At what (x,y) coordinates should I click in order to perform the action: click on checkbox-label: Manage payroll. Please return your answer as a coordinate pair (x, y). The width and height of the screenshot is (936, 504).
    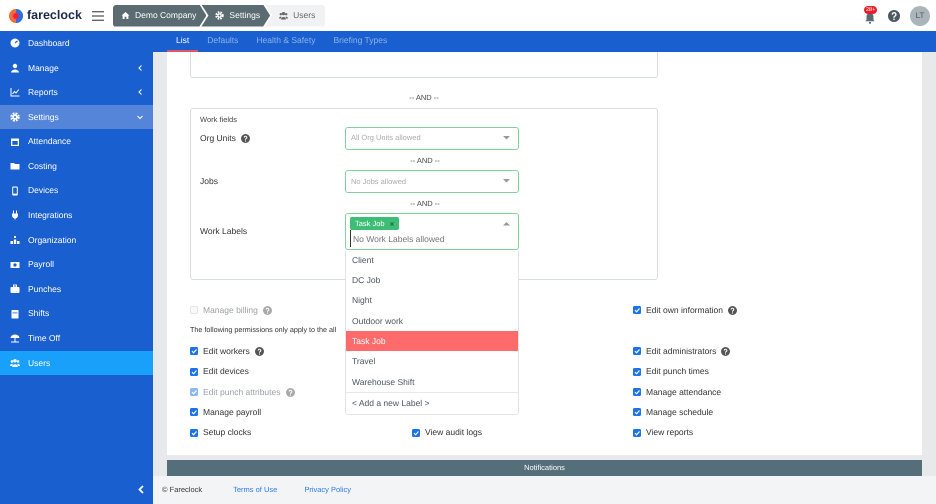
    Looking at the image, I should click on (232, 412).